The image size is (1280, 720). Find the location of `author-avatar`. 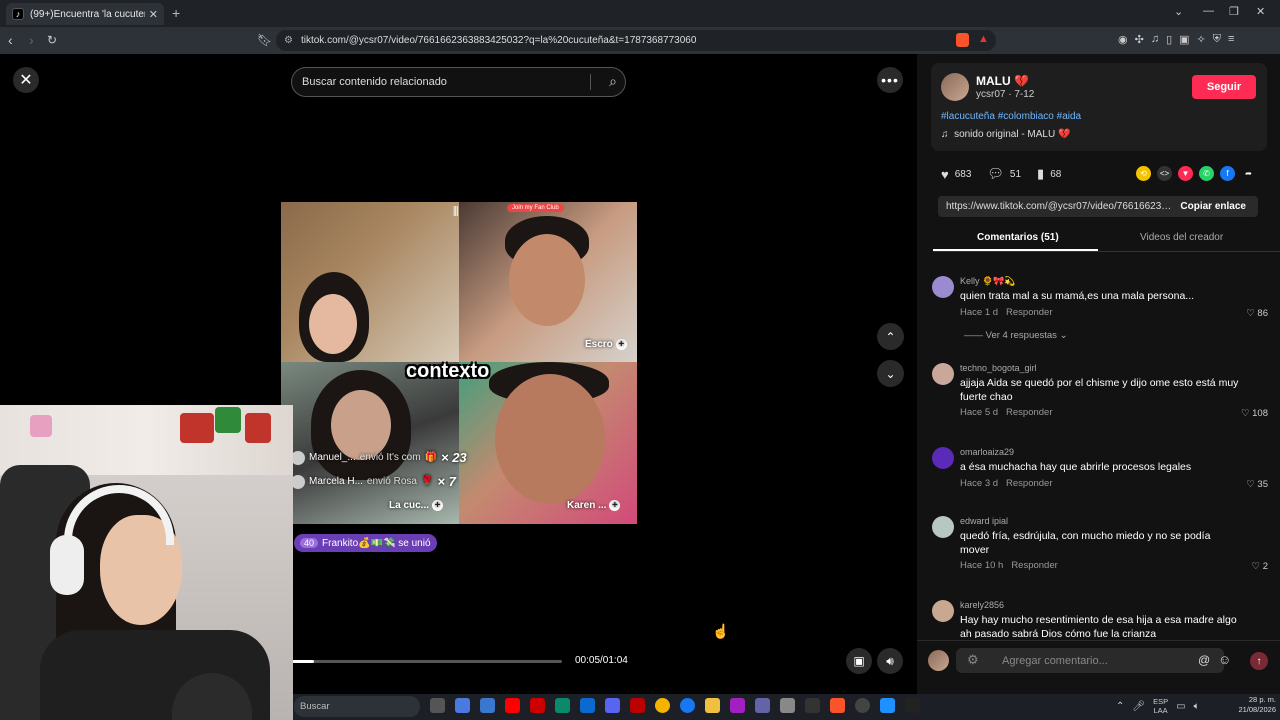

author-avatar is located at coordinates (955, 87).